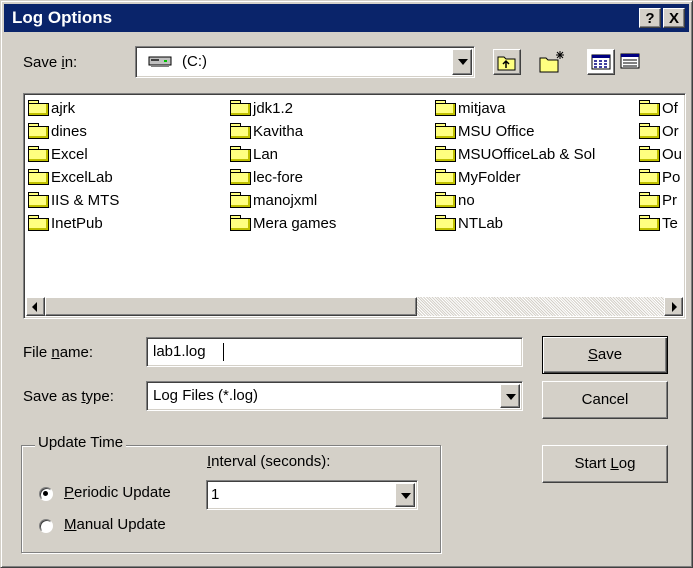 The height and width of the screenshot is (568, 693). What do you see at coordinates (283, 203) in the screenshot?
I see `folder-item: manojxml` at bounding box center [283, 203].